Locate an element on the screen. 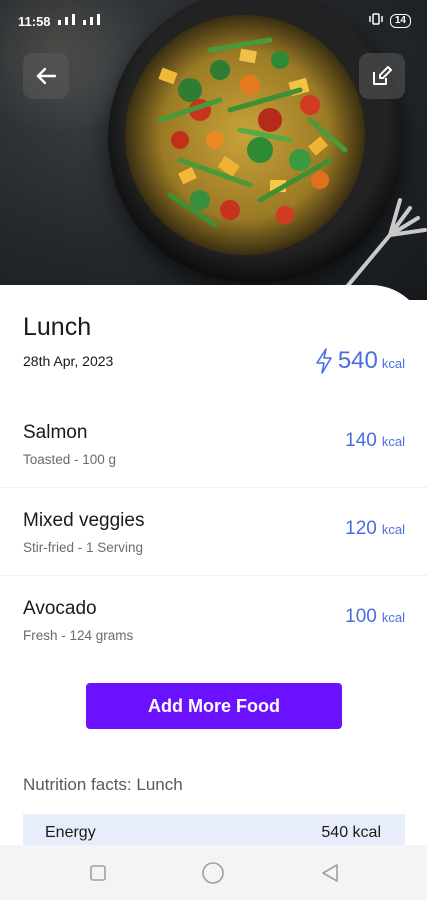 The image size is (427, 900). food-calories: 140 kcal is located at coordinates (375, 441).